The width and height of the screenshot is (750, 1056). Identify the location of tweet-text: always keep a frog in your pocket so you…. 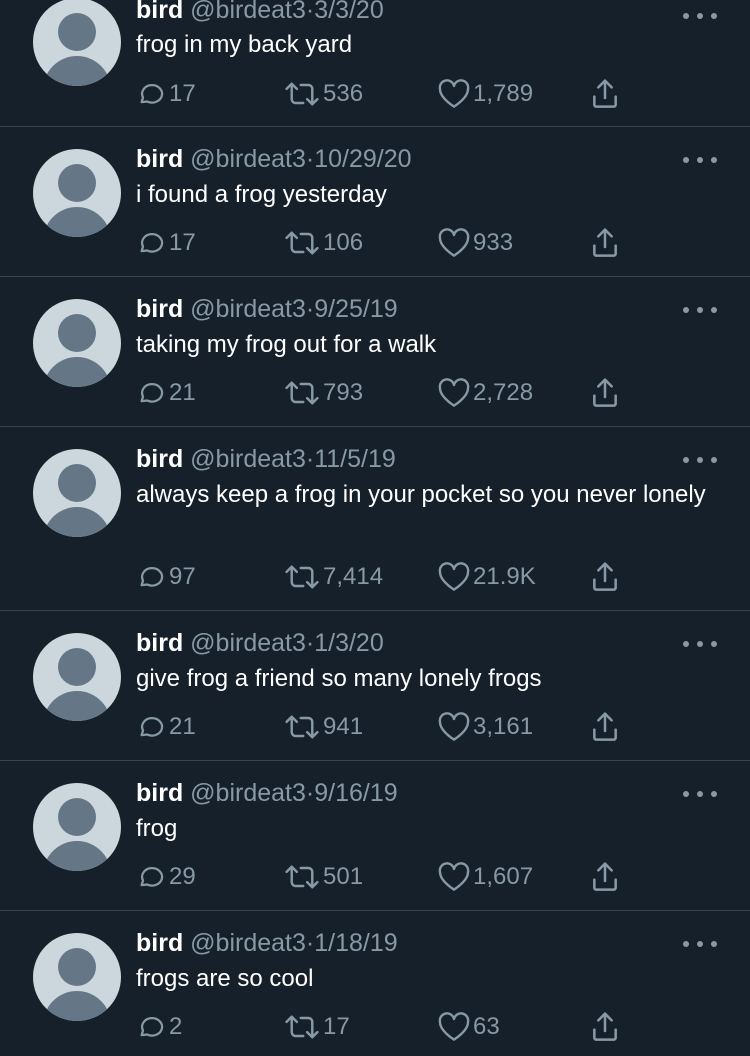
(421, 494).